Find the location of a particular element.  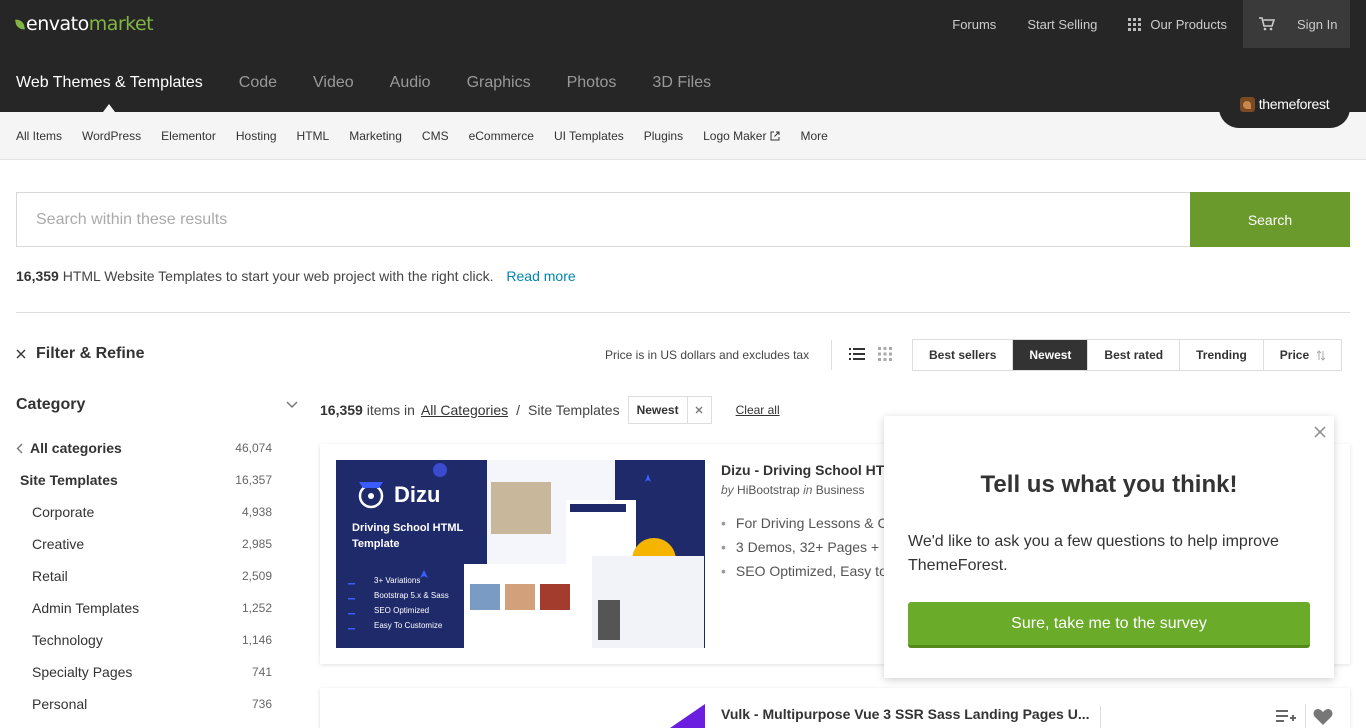

category-item-label: Admin Templates is located at coordinates (86, 608).